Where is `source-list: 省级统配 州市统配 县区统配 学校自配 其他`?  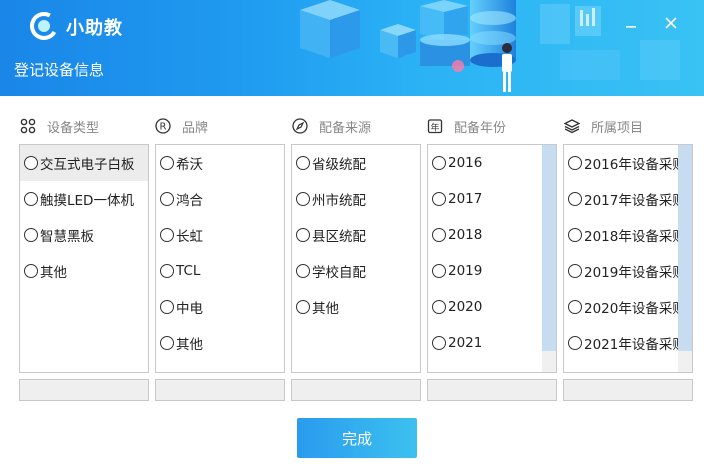
source-list: 省级统配 州市统配 县区统配 学校自配 其他 is located at coordinates (356, 258).